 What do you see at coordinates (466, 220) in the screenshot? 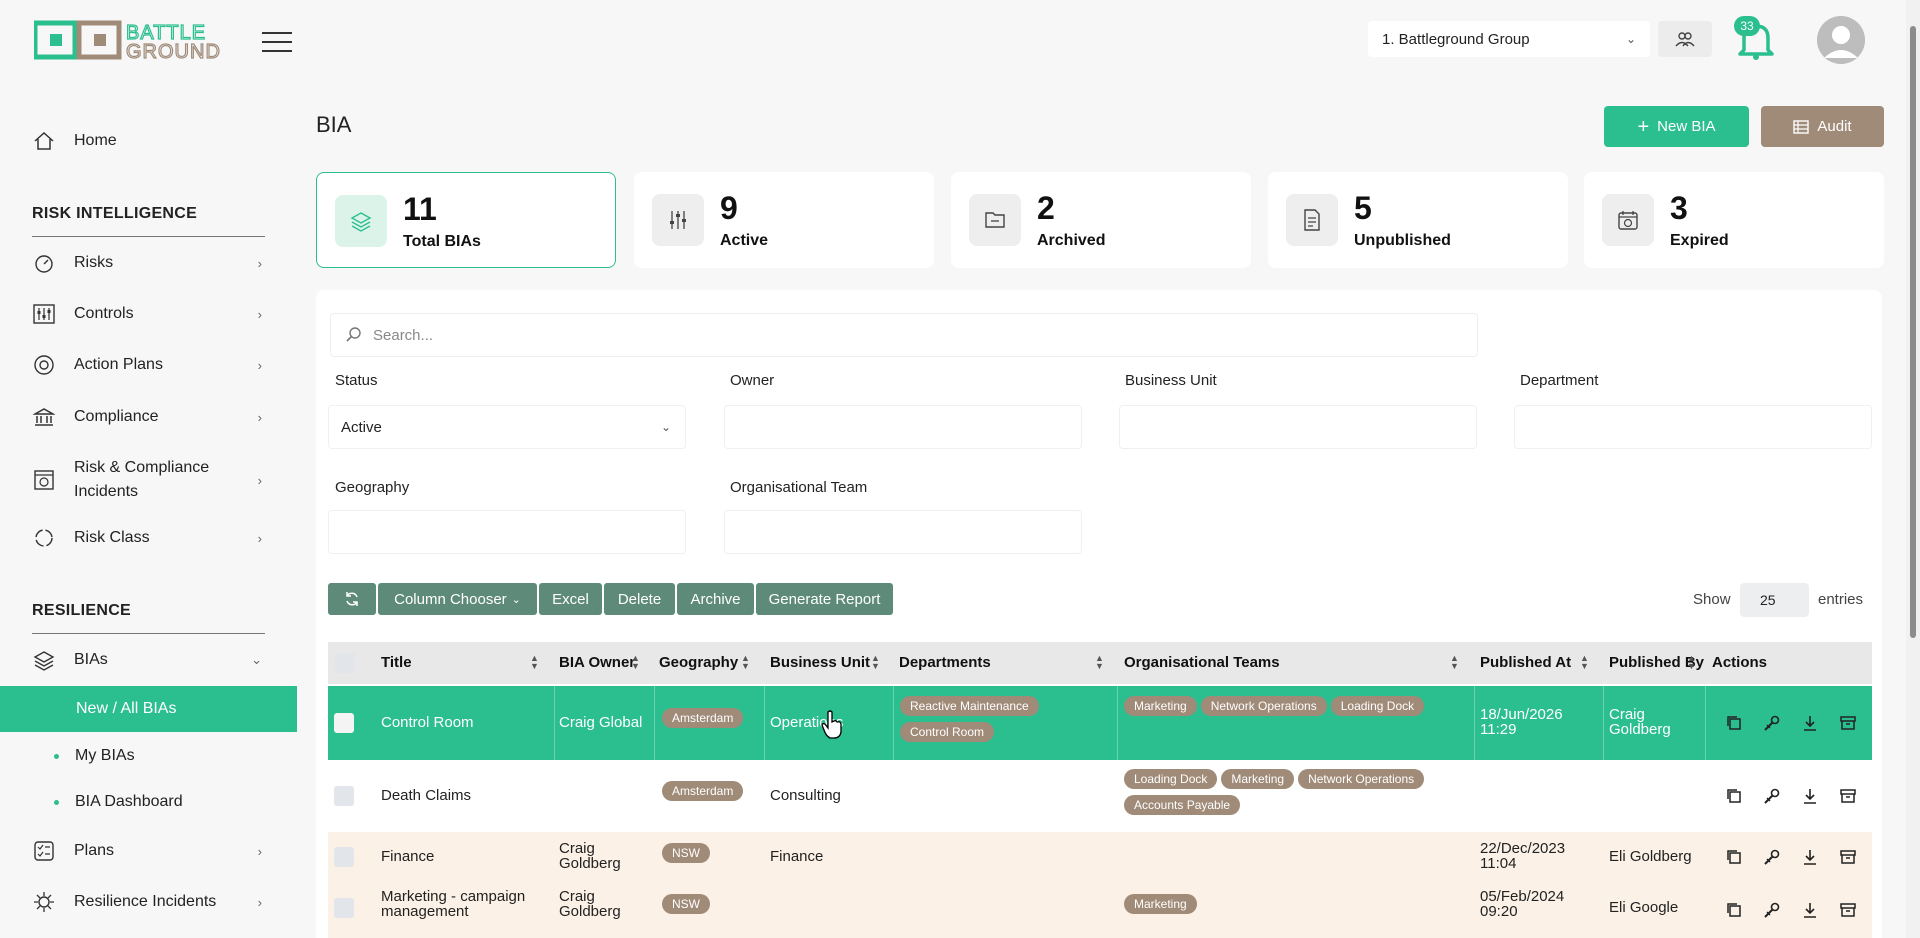
I see `stat-card-total: 11 Total BIAs` at bounding box center [466, 220].